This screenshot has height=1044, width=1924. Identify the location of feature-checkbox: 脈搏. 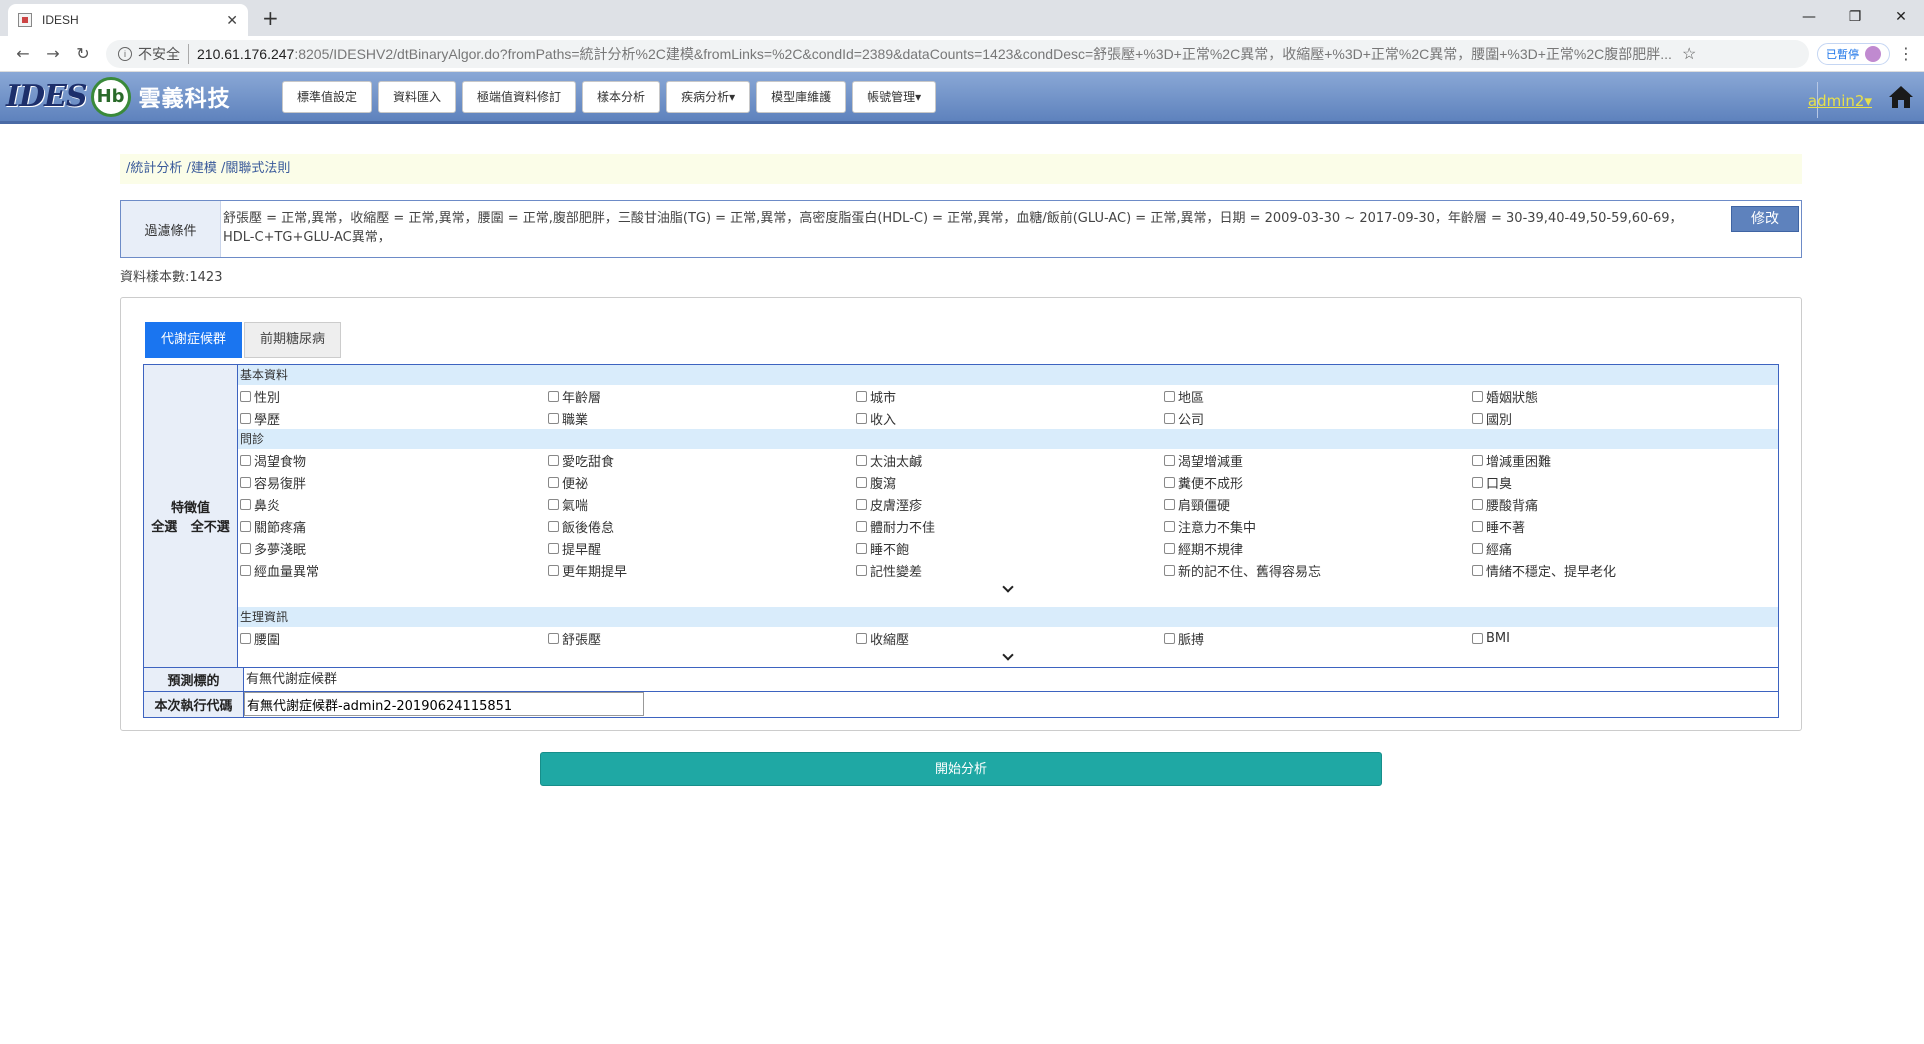
(1316, 638).